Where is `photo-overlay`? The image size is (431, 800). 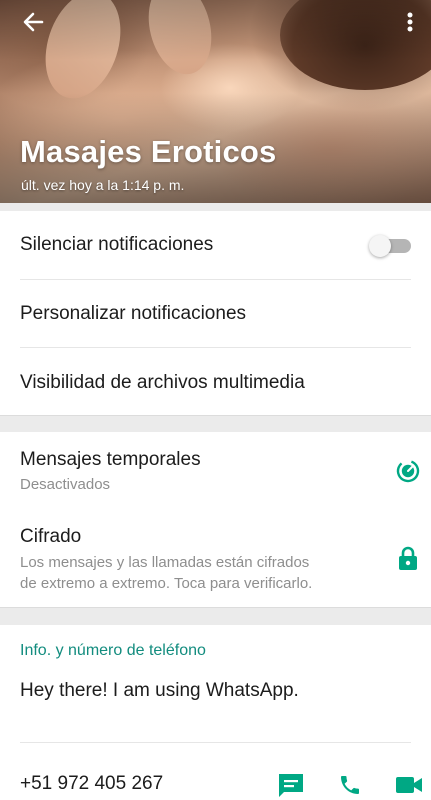
photo-overlay is located at coordinates (215, 30).